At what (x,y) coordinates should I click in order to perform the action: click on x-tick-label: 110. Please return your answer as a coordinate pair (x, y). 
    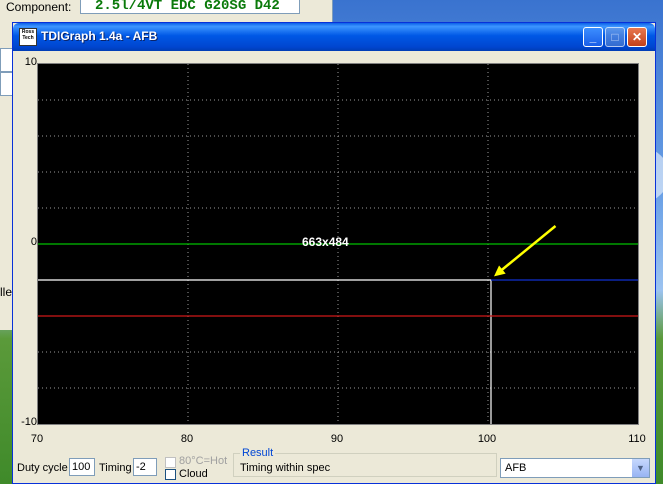
    Looking at the image, I should click on (637, 439).